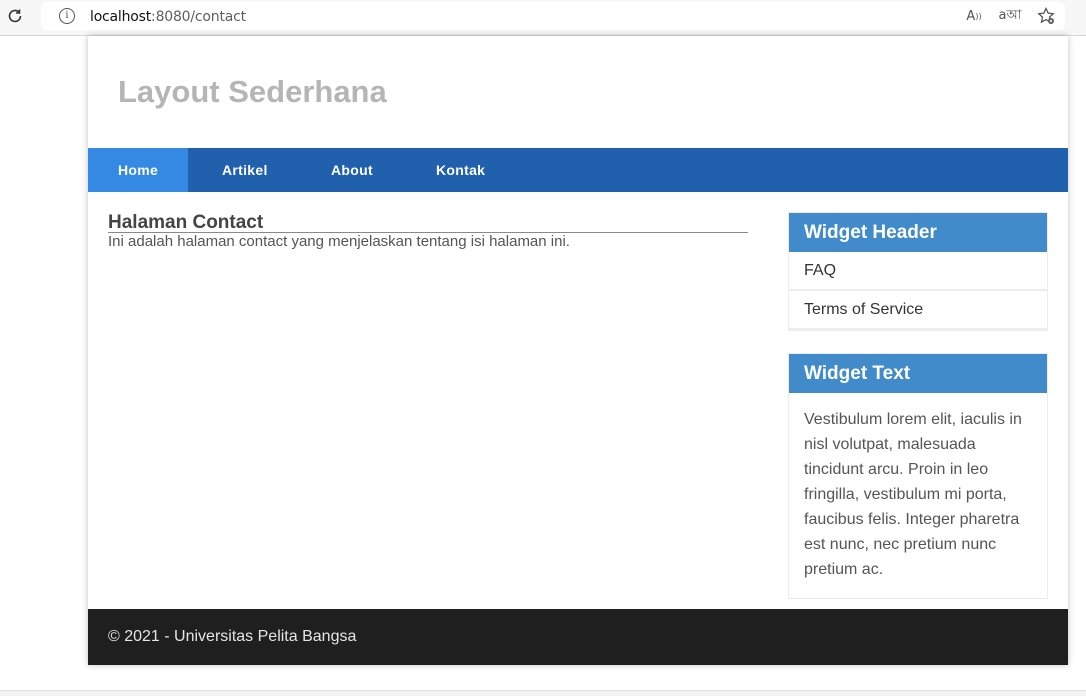  Describe the element at coordinates (1046, 16) in the screenshot. I see `favorite-icon` at that location.